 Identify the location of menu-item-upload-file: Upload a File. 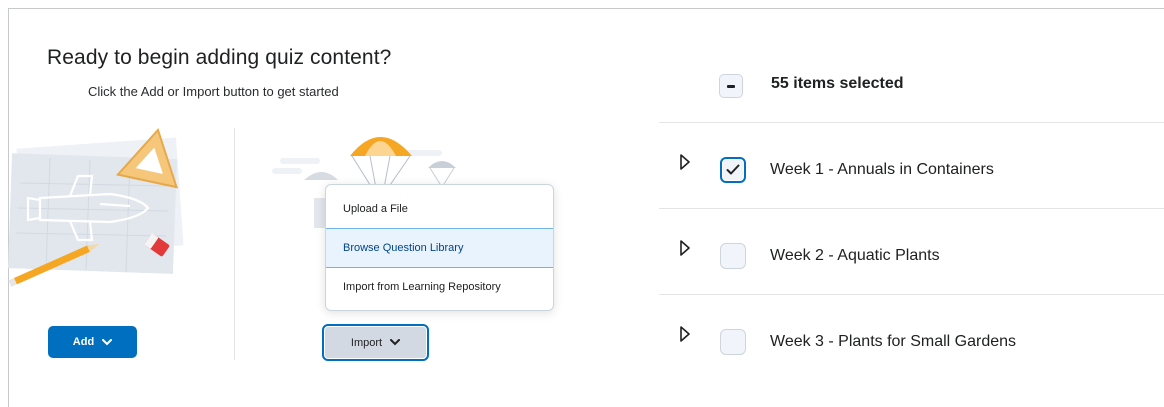
(439, 209).